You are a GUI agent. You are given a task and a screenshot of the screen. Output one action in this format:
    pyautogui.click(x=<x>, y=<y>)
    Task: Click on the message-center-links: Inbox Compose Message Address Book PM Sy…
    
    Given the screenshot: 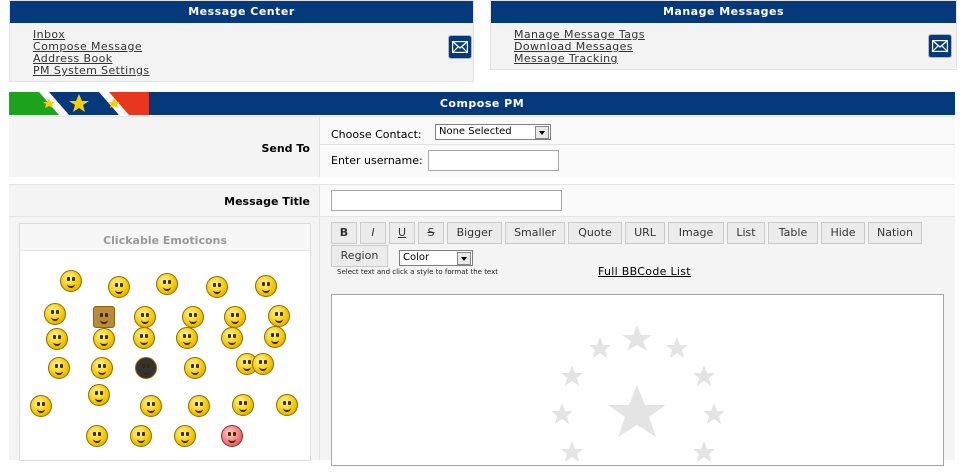 What is the action you would take?
    pyautogui.click(x=91, y=53)
    